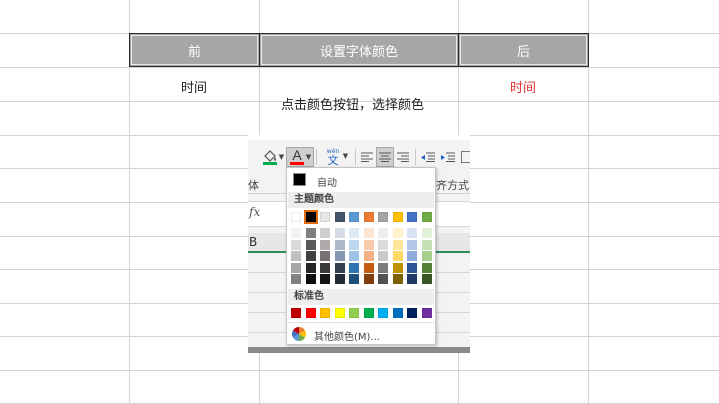 This screenshot has width=719, height=404. I want to click on align-right-icon, so click(403, 157).